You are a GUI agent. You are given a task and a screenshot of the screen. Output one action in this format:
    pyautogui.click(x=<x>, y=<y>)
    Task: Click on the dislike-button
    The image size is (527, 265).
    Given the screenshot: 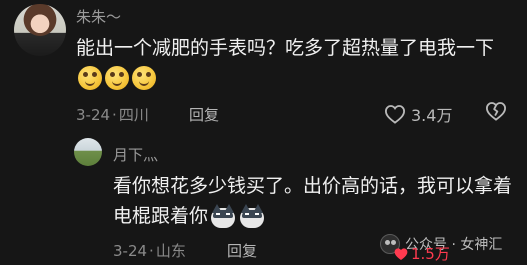 What is the action you would take?
    pyautogui.click(x=496, y=113)
    